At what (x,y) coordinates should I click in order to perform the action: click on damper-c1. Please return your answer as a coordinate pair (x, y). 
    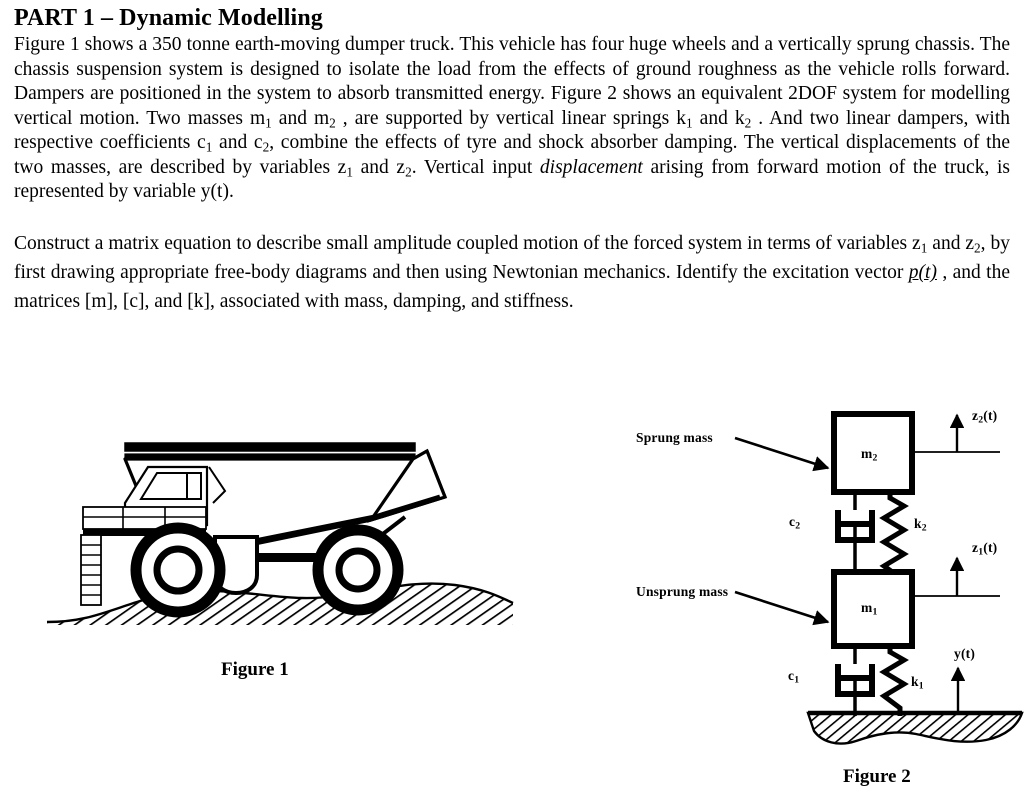
    Looking at the image, I should click on (855, 690).